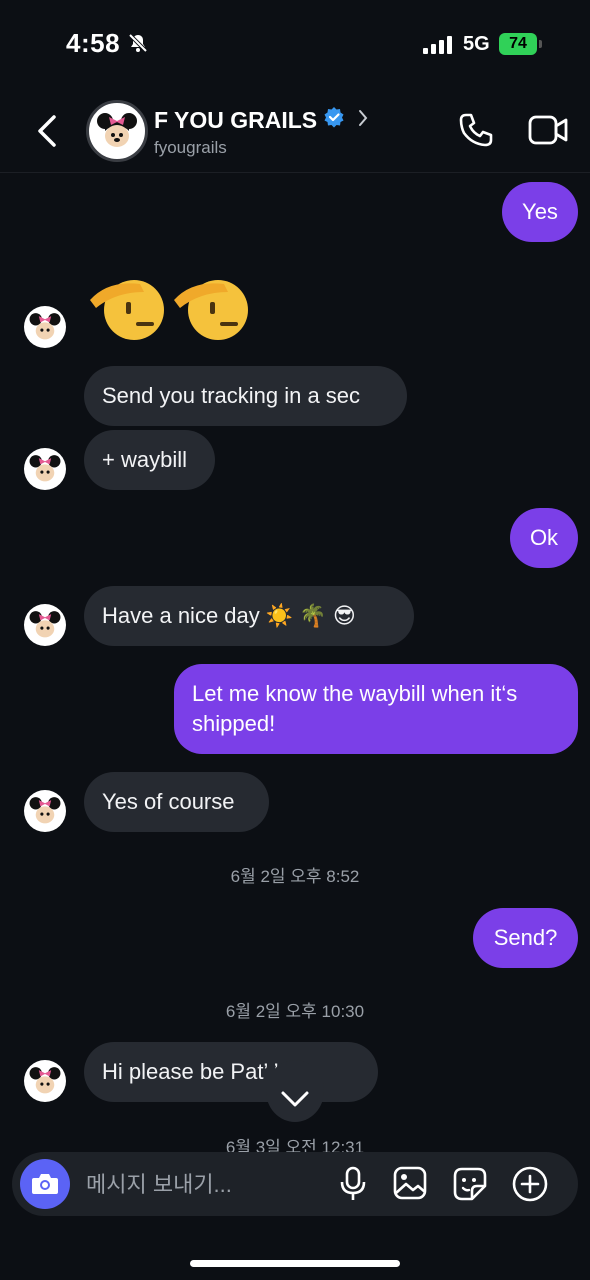  I want to click on message-text: Send you tracking in a sec, so click(231, 395).